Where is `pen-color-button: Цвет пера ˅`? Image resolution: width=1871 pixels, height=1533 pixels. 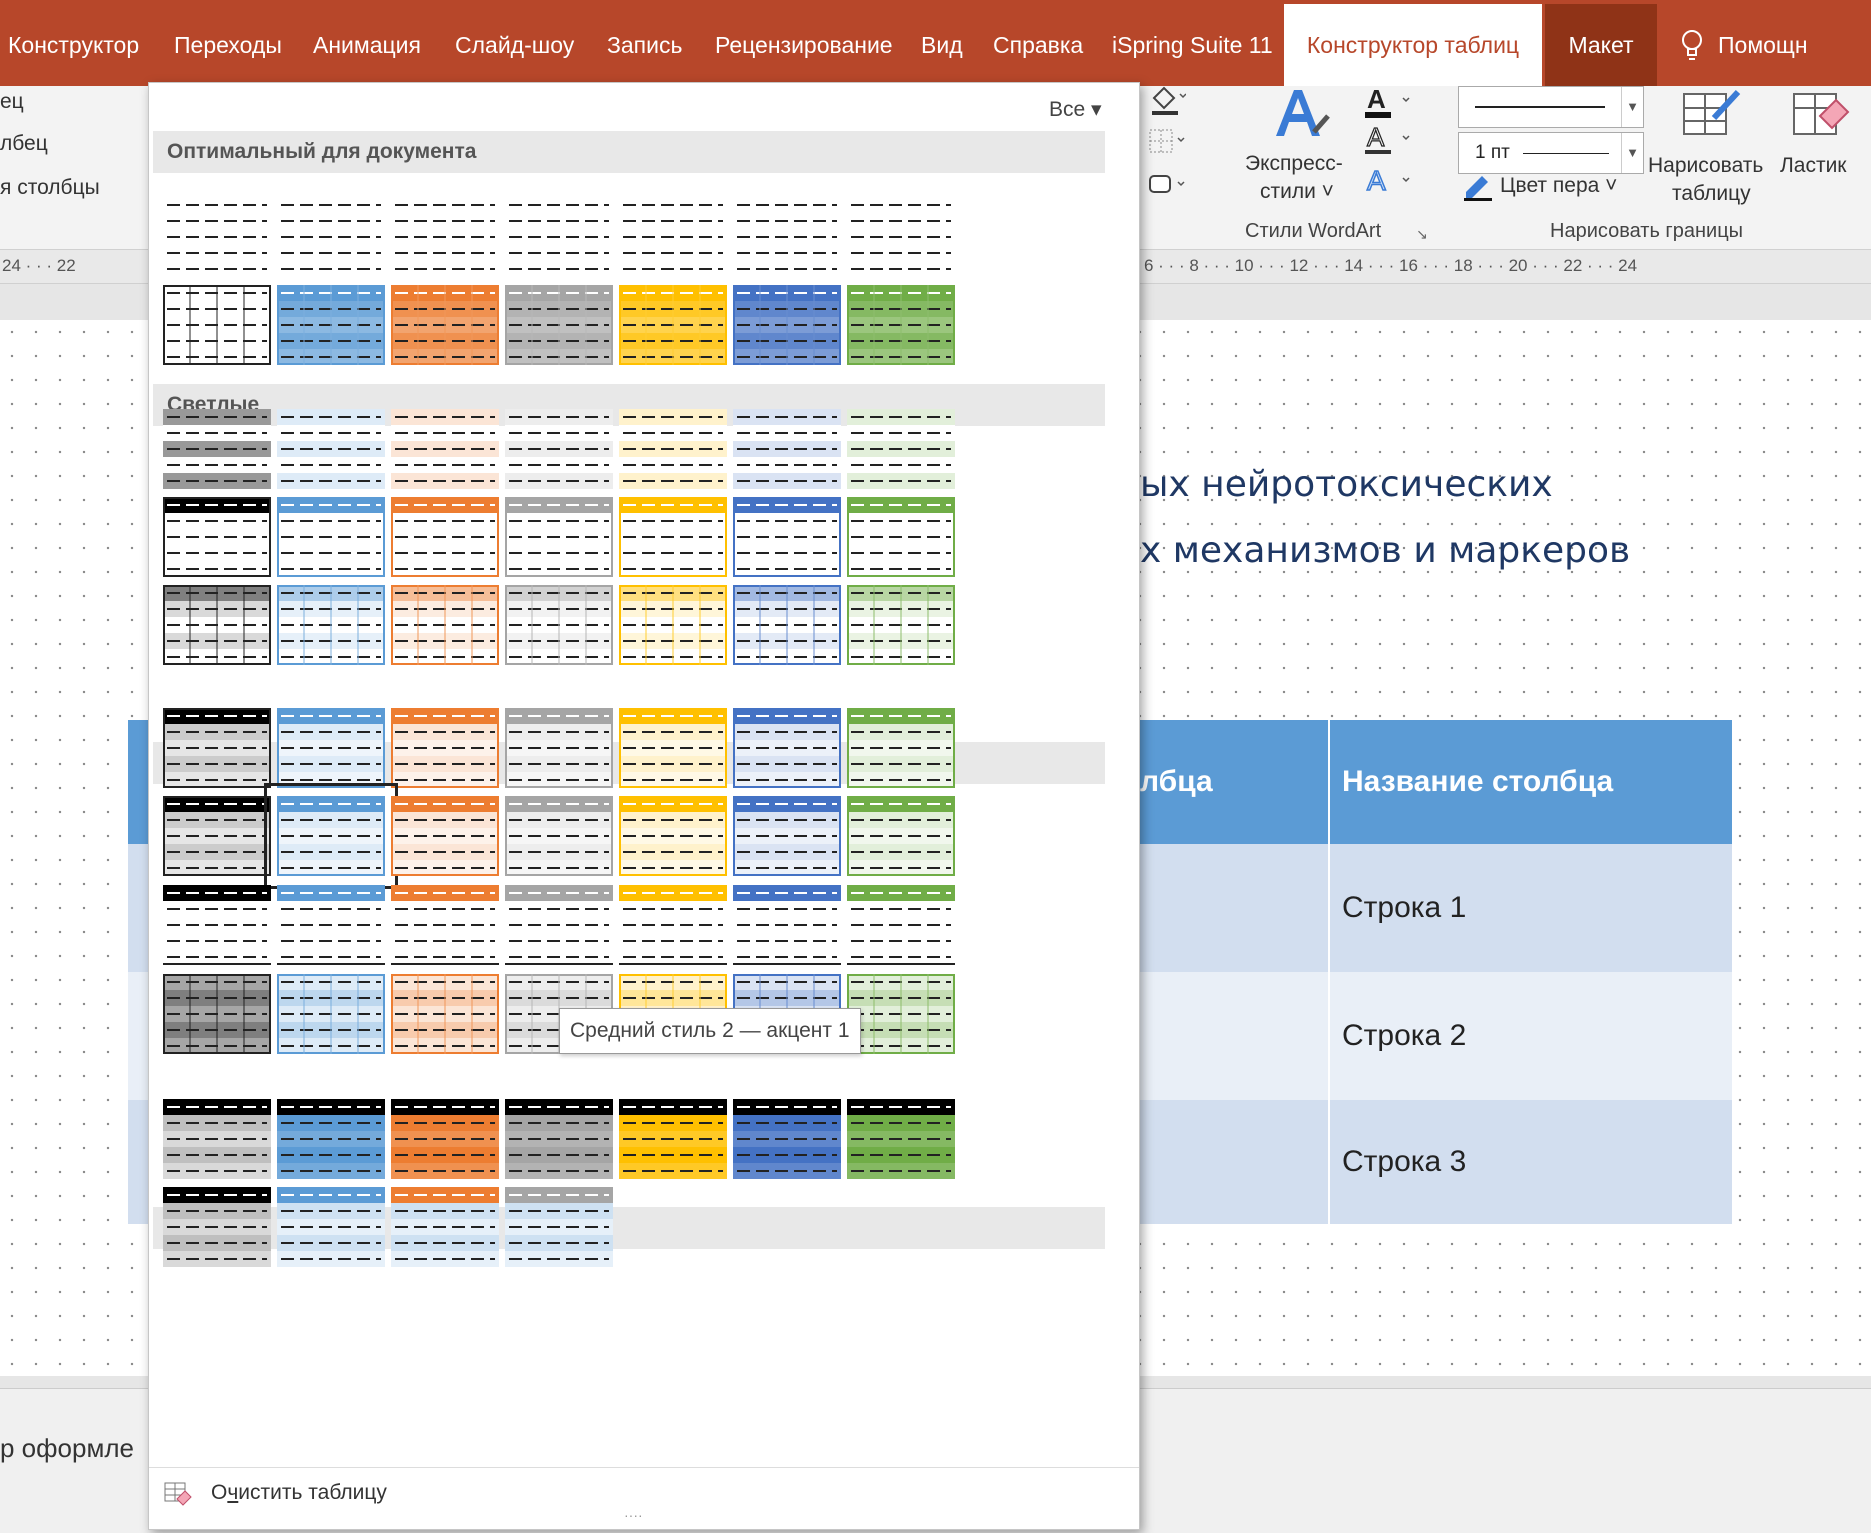
pen-color-button: Цвет пера ˅ is located at coordinates (1558, 186).